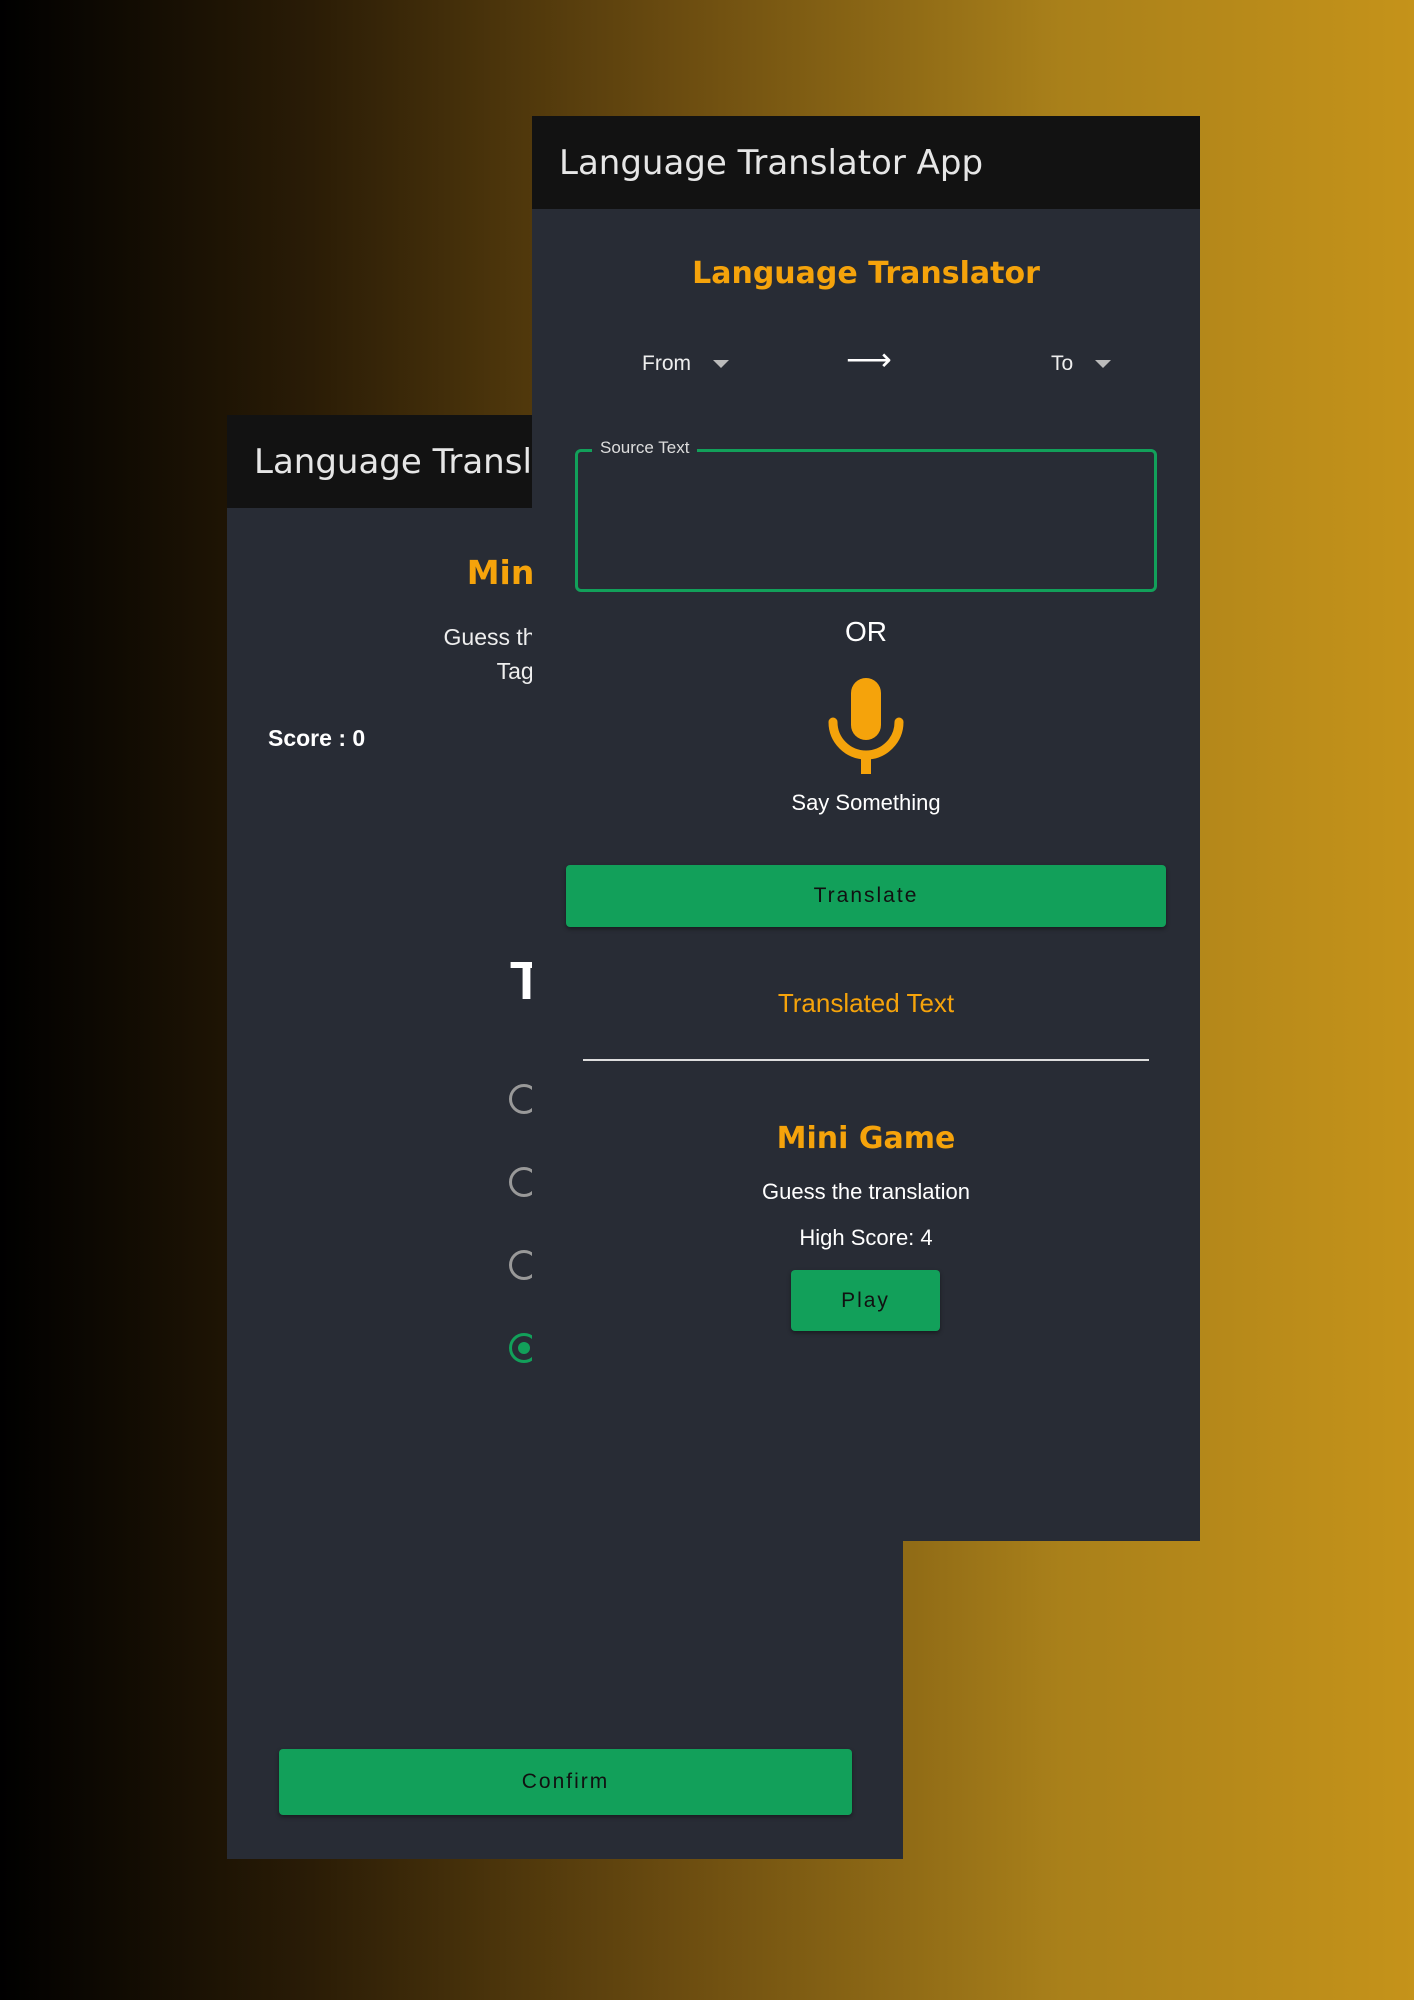 This screenshot has height=2000, width=1414. Describe the element at coordinates (565, 1782) in the screenshot. I see `confirm-button: Confirm` at that location.